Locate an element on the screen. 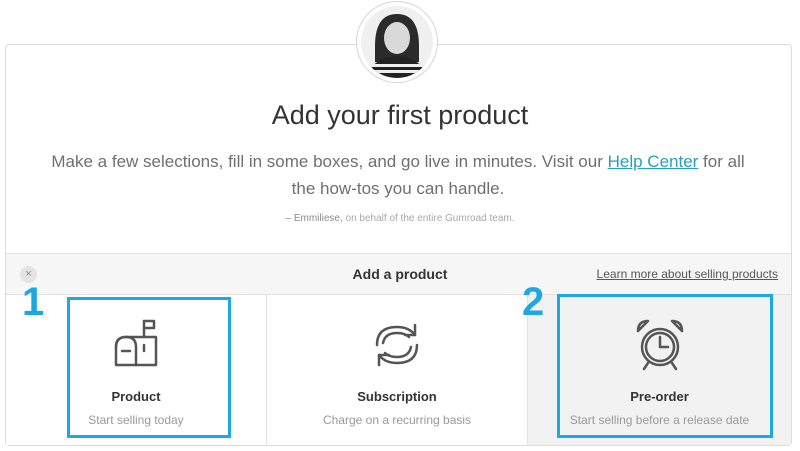  signature-author: – Emmiliese, is located at coordinates (314, 218).